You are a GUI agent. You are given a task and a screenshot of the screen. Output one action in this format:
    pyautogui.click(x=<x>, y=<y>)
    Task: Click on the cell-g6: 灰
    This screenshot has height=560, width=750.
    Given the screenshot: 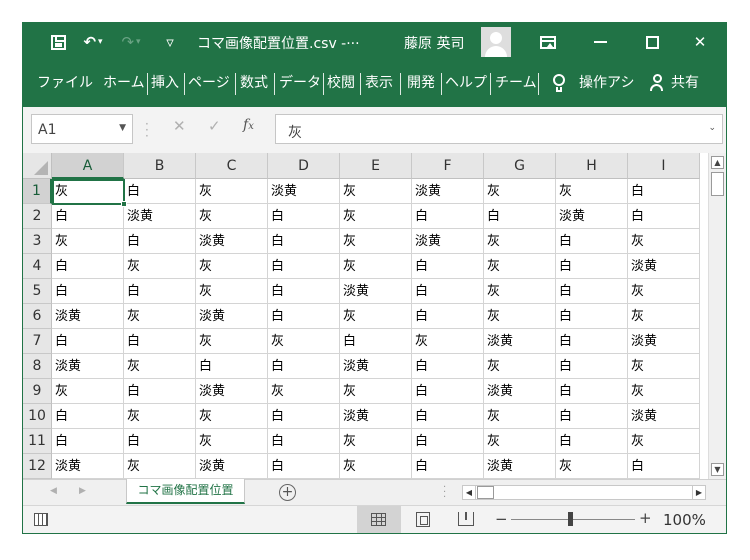 What is the action you would take?
    pyautogui.click(x=520, y=316)
    